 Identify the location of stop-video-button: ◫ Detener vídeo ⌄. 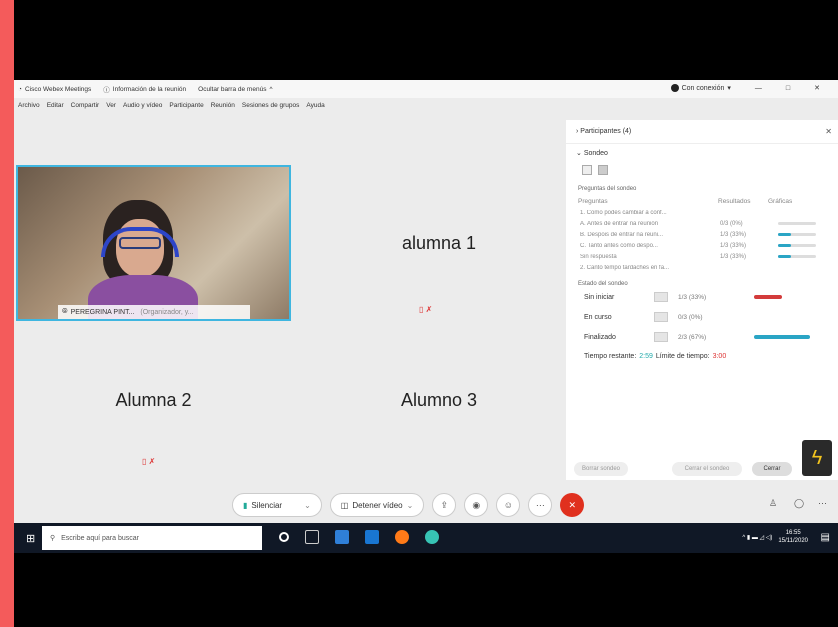
(377, 505).